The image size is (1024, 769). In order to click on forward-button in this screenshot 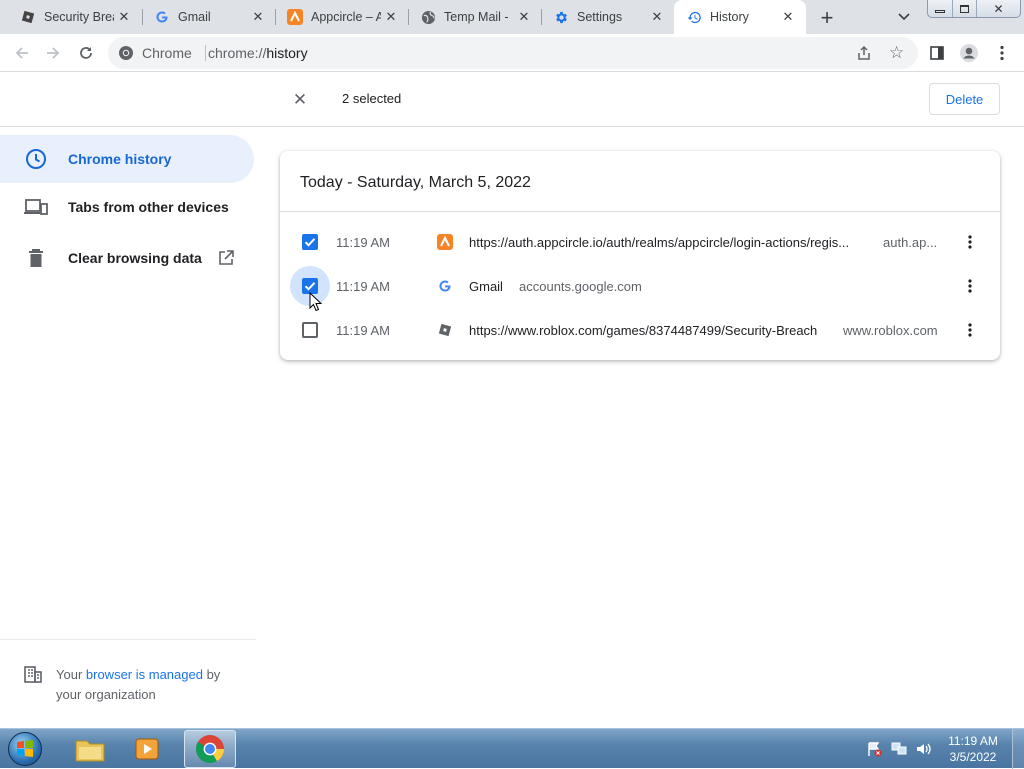, I will do `click(53, 53)`.